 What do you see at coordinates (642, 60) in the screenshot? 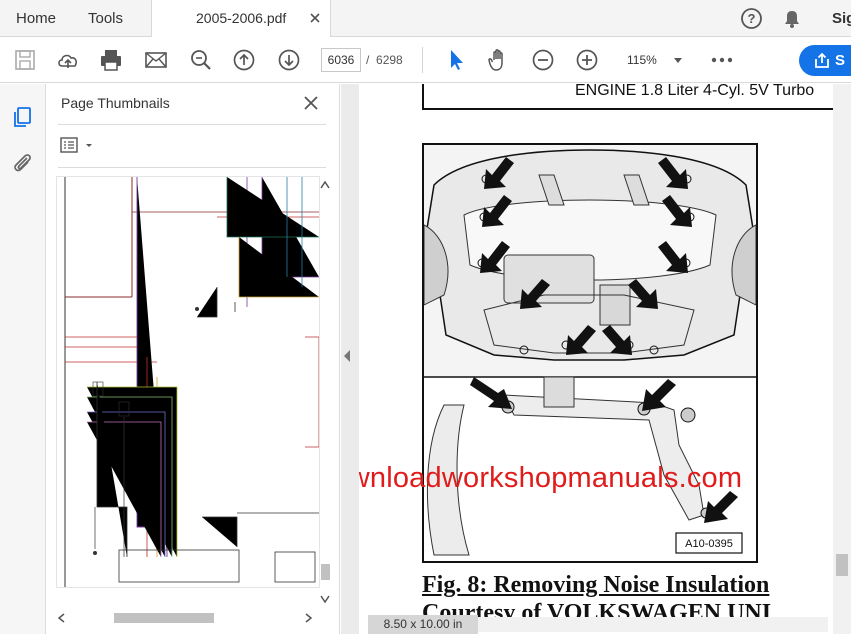
I see `zoom-value: 115%` at bounding box center [642, 60].